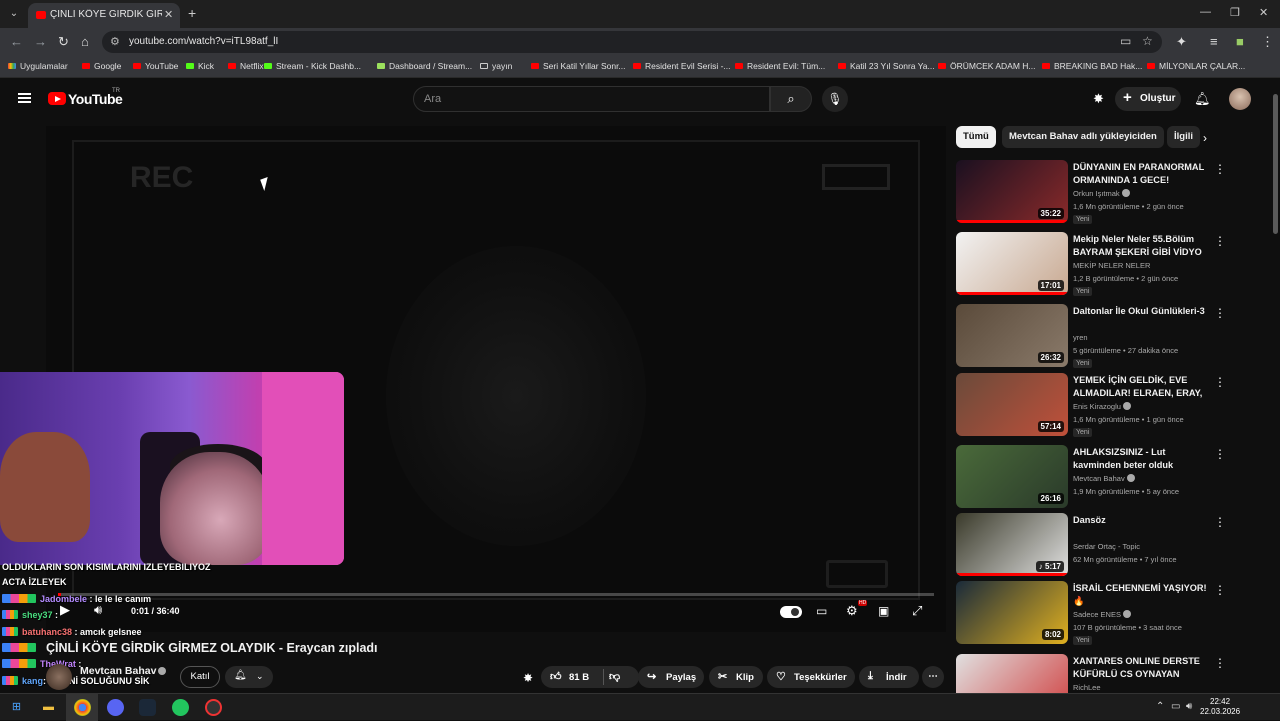 The image size is (1280, 721). What do you see at coordinates (1111, 265) in the screenshot?
I see `channel-name: MEKİP NELER NELER` at bounding box center [1111, 265].